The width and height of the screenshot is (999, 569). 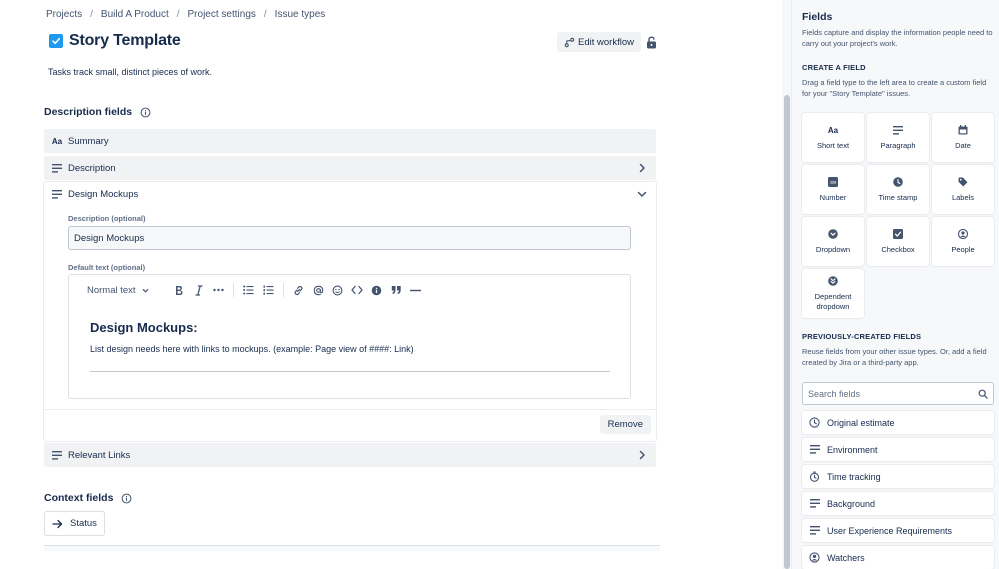 What do you see at coordinates (651, 42) in the screenshot?
I see `lock-icon` at bounding box center [651, 42].